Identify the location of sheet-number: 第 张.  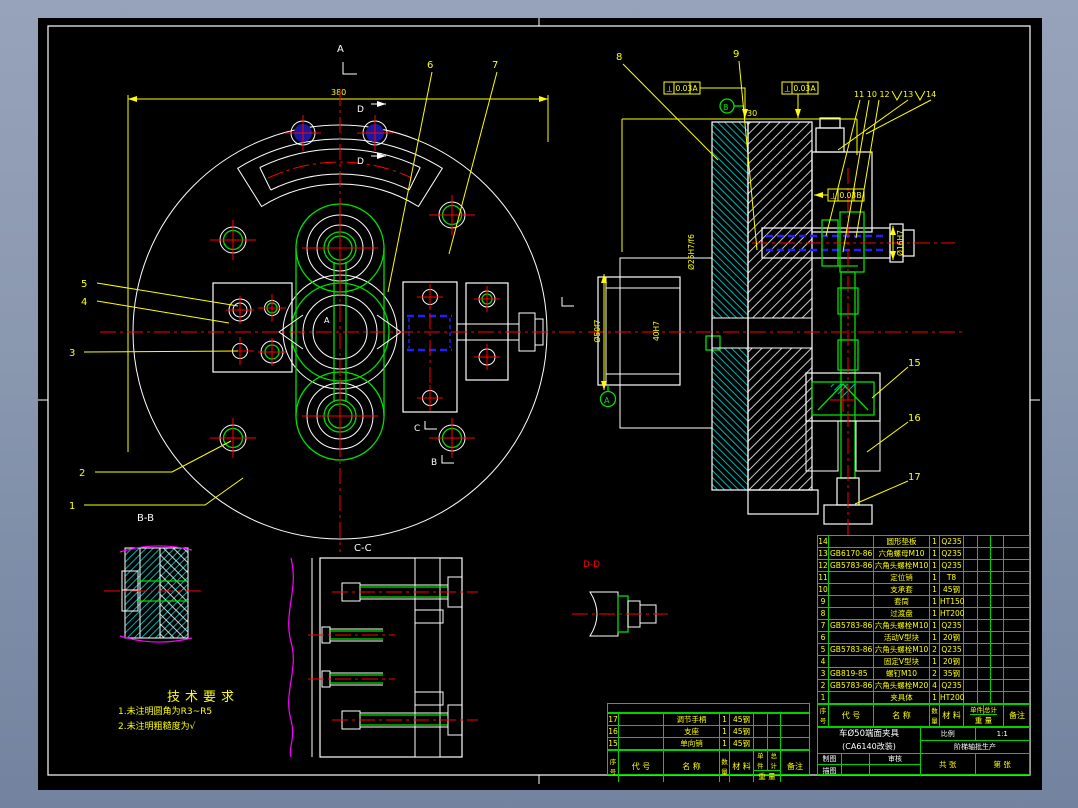
(1002, 764).